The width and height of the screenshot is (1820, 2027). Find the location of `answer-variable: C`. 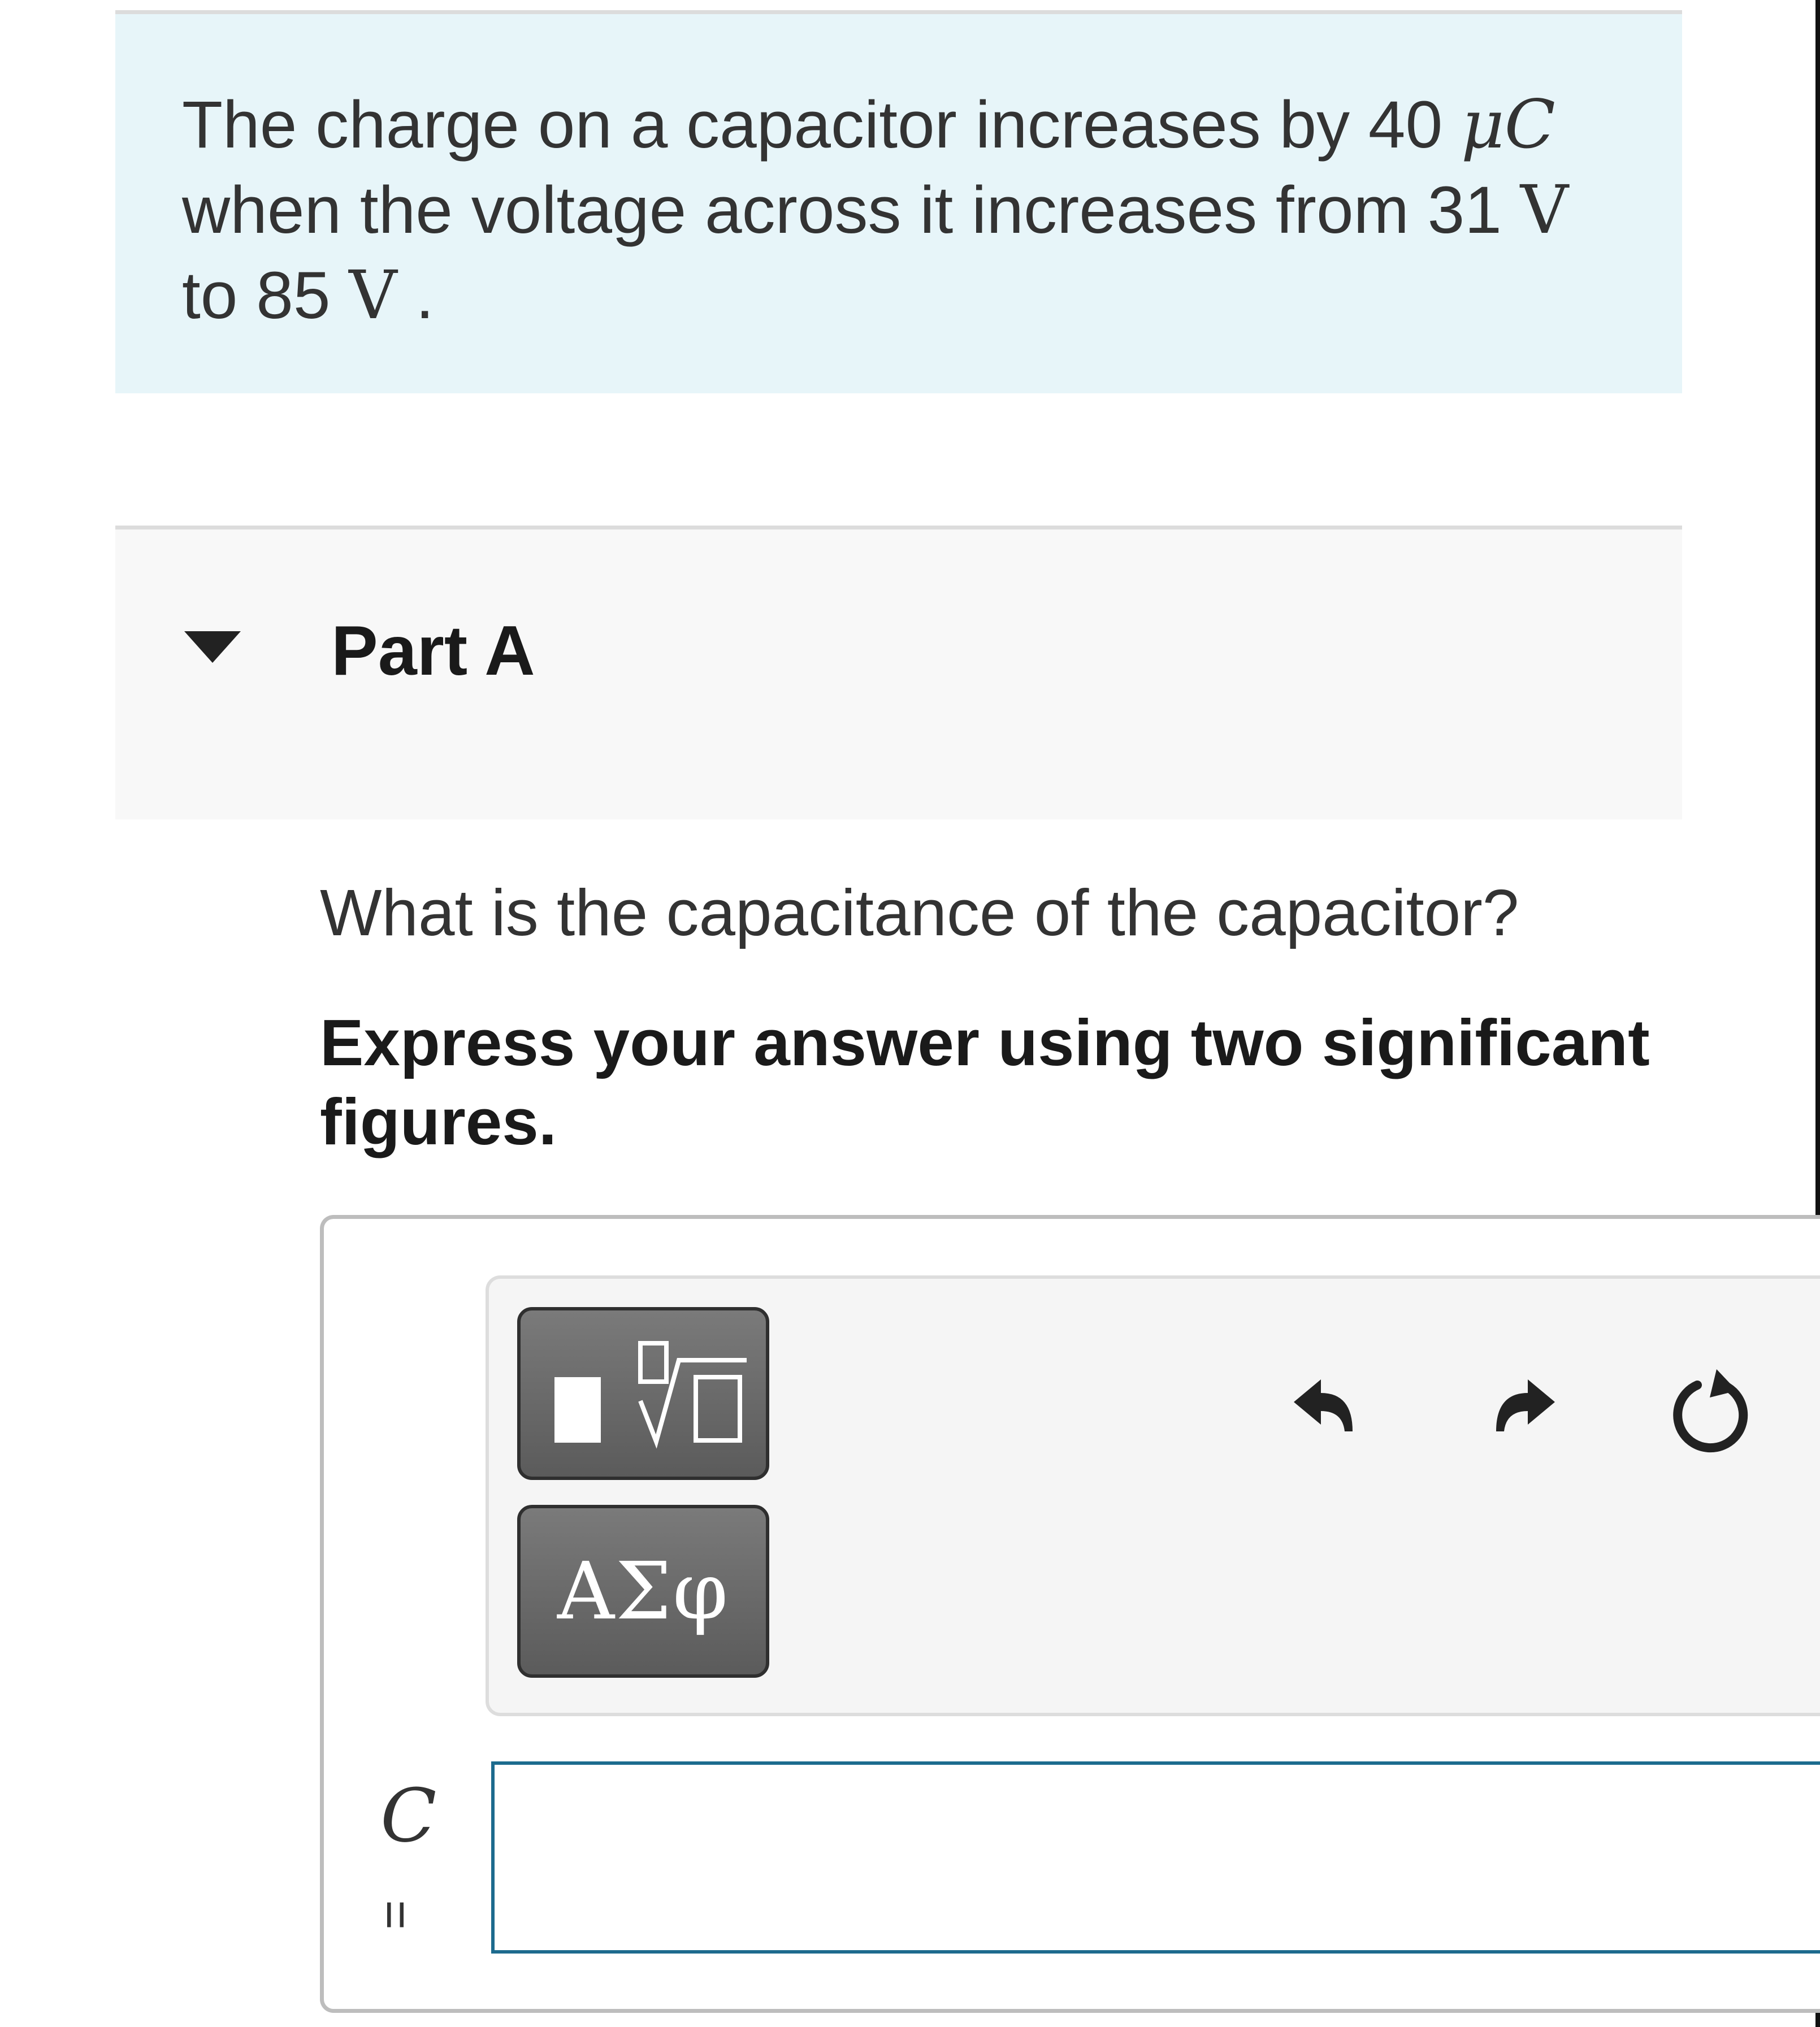

answer-variable: C is located at coordinates (408, 1816).